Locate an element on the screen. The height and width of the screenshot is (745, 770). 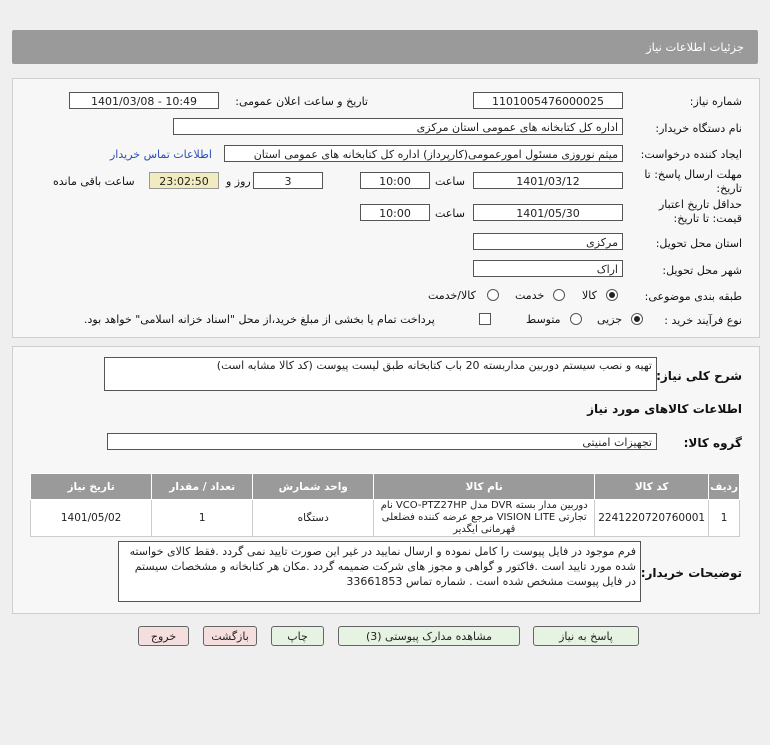
process-option-minor: جزیی is located at coordinates (610, 319).